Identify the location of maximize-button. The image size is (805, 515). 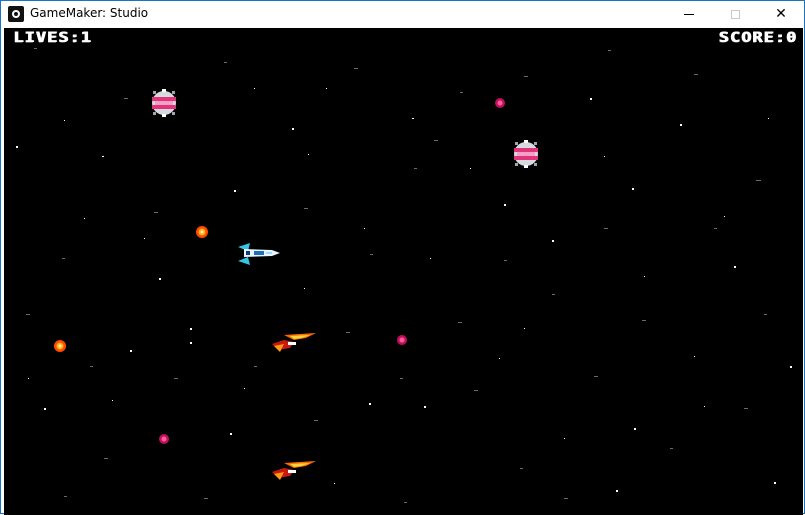
(735, 14).